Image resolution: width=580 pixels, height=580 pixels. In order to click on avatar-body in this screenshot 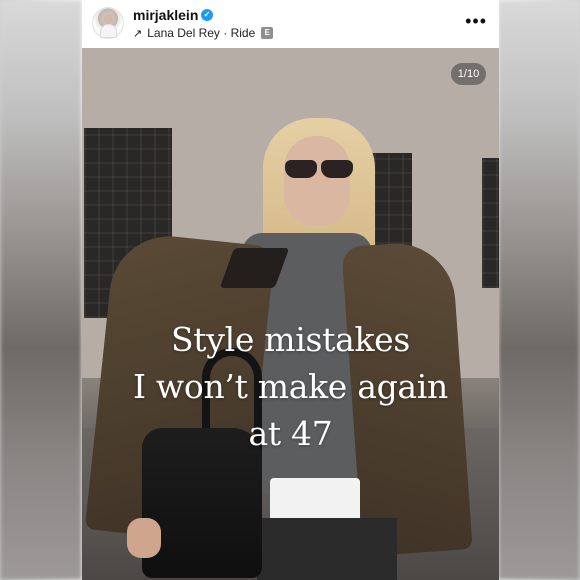, I will do `click(108, 31)`.